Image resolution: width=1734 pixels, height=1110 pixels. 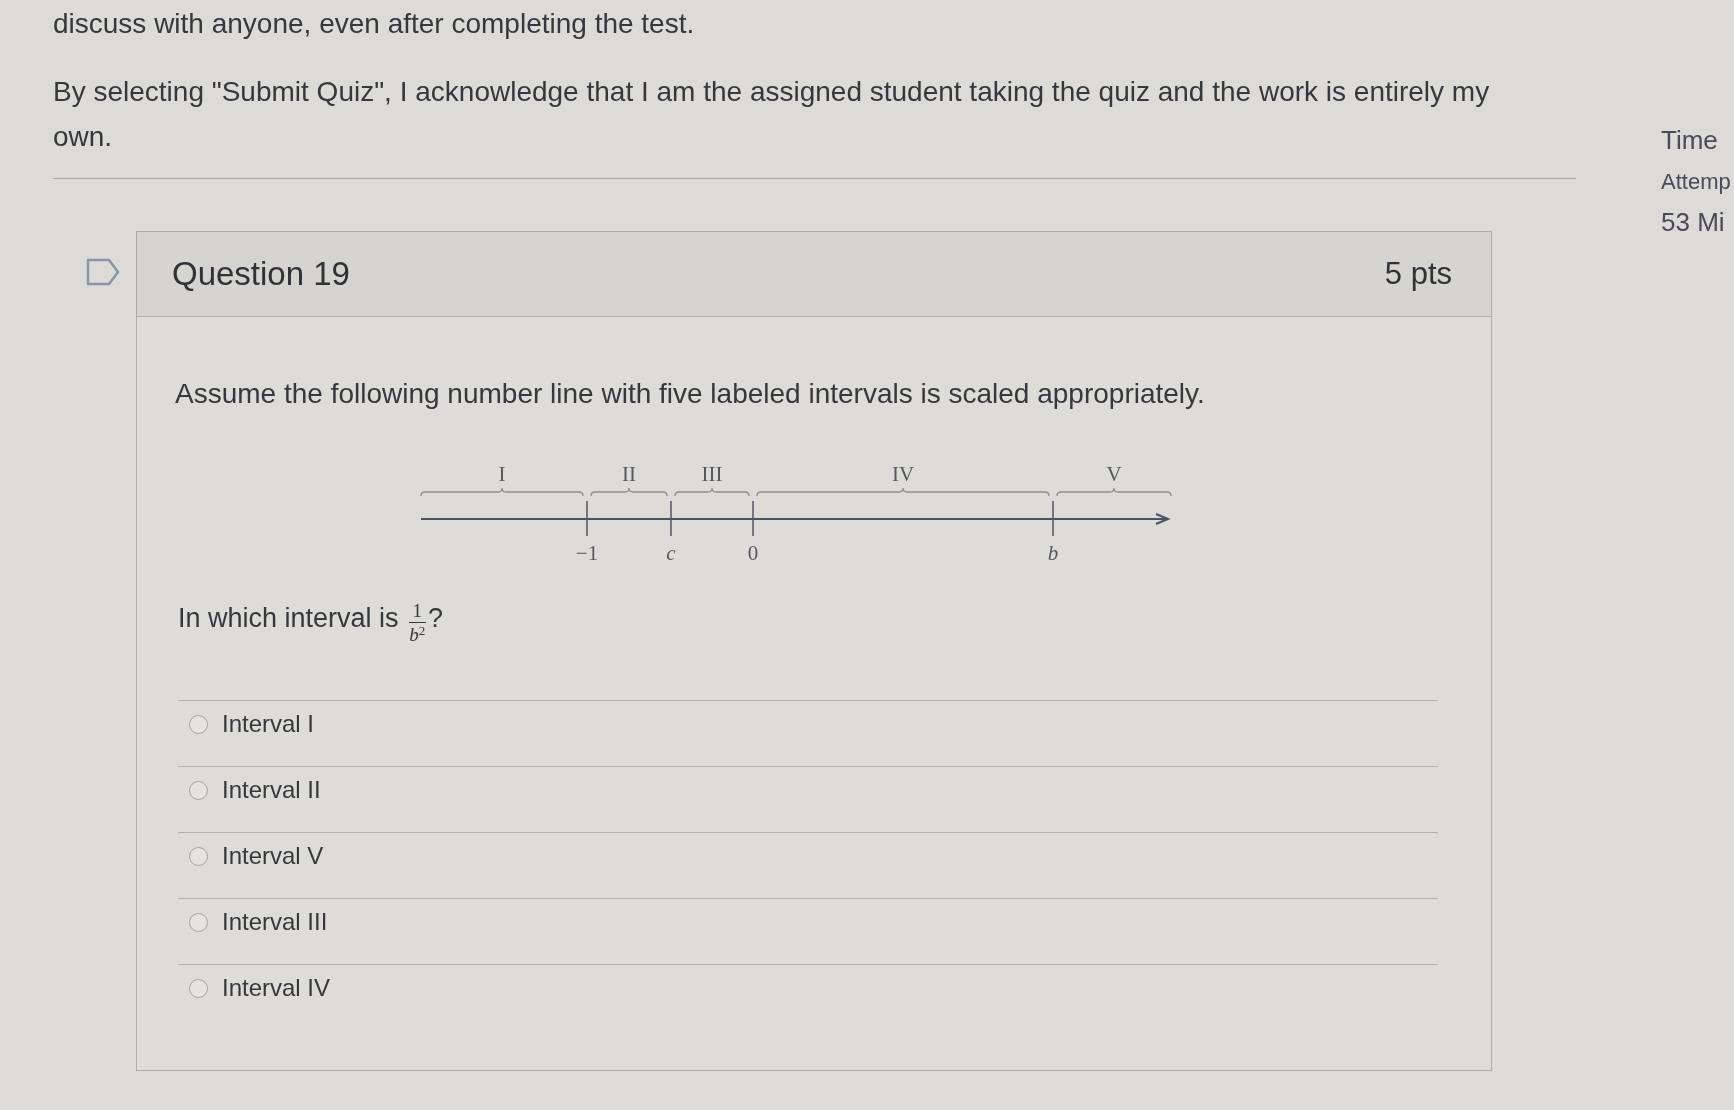 What do you see at coordinates (629, 474) in the screenshot?
I see `interval-label: II` at bounding box center [629, 474].